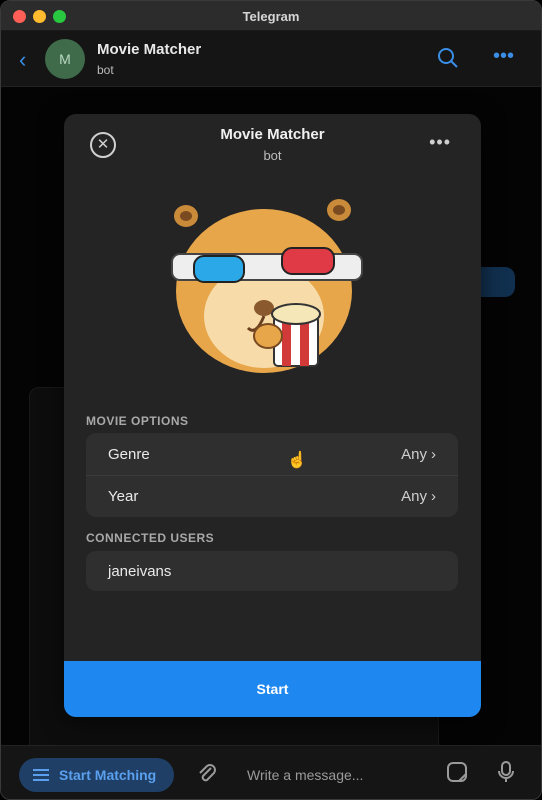  I want to click on bot-menu-label: Start Matching, so click(108, 775).